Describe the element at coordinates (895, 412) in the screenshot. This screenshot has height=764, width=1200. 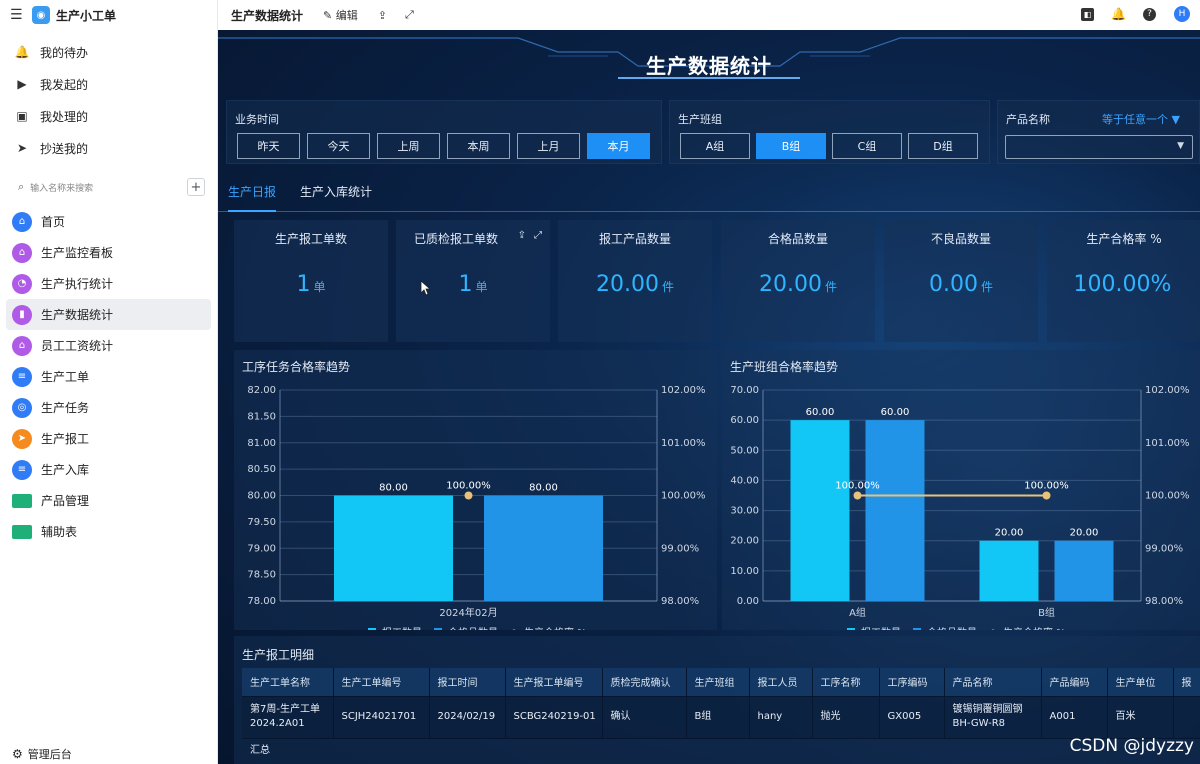
I see `bar-data-label: 60.00` at that location.